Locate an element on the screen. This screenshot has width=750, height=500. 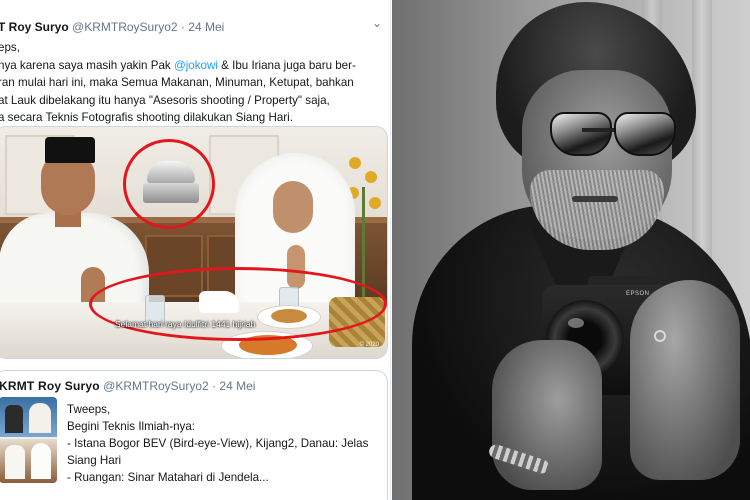
mouth is located at coordinates (595, 199).